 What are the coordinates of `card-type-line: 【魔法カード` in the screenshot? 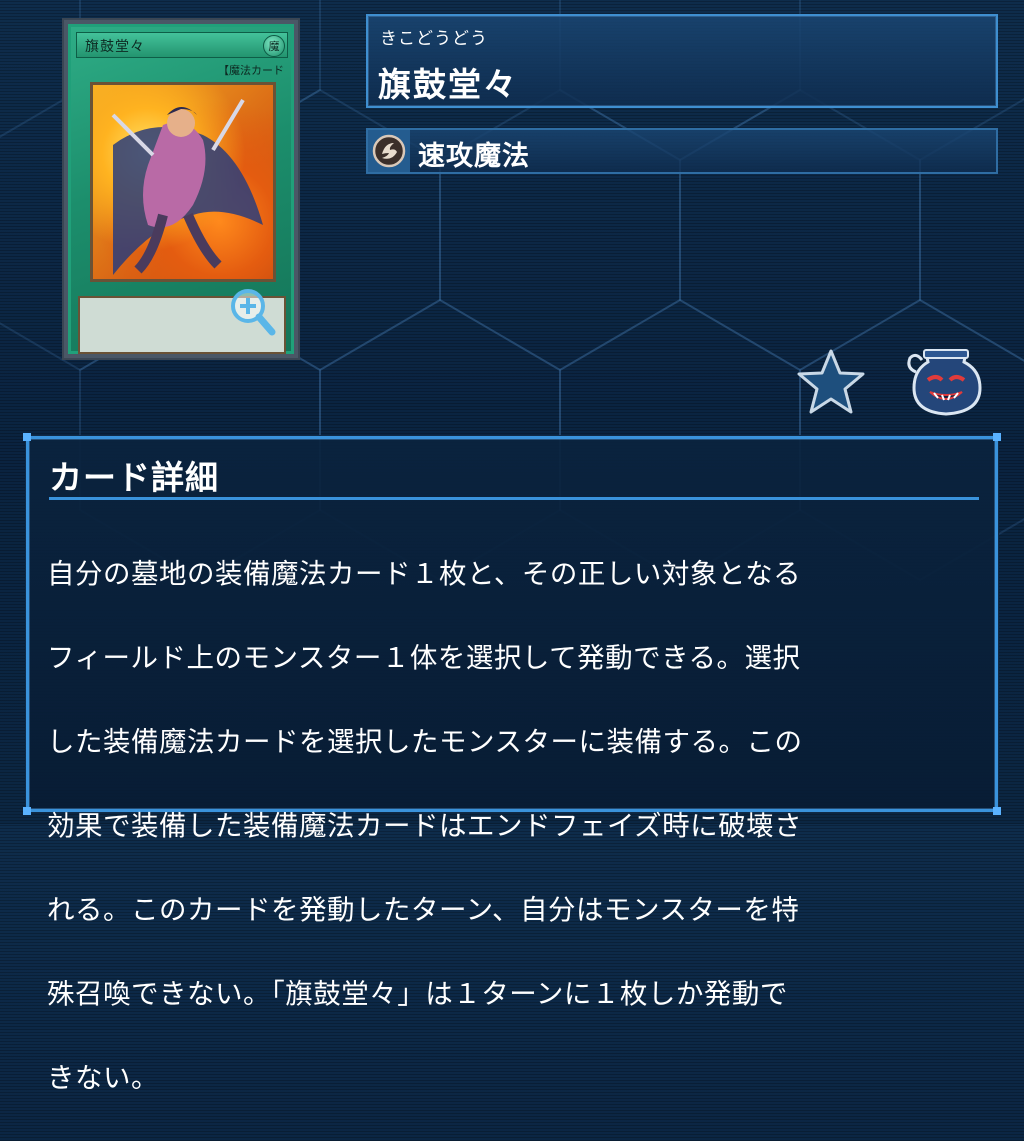 It's located at (251, 70).